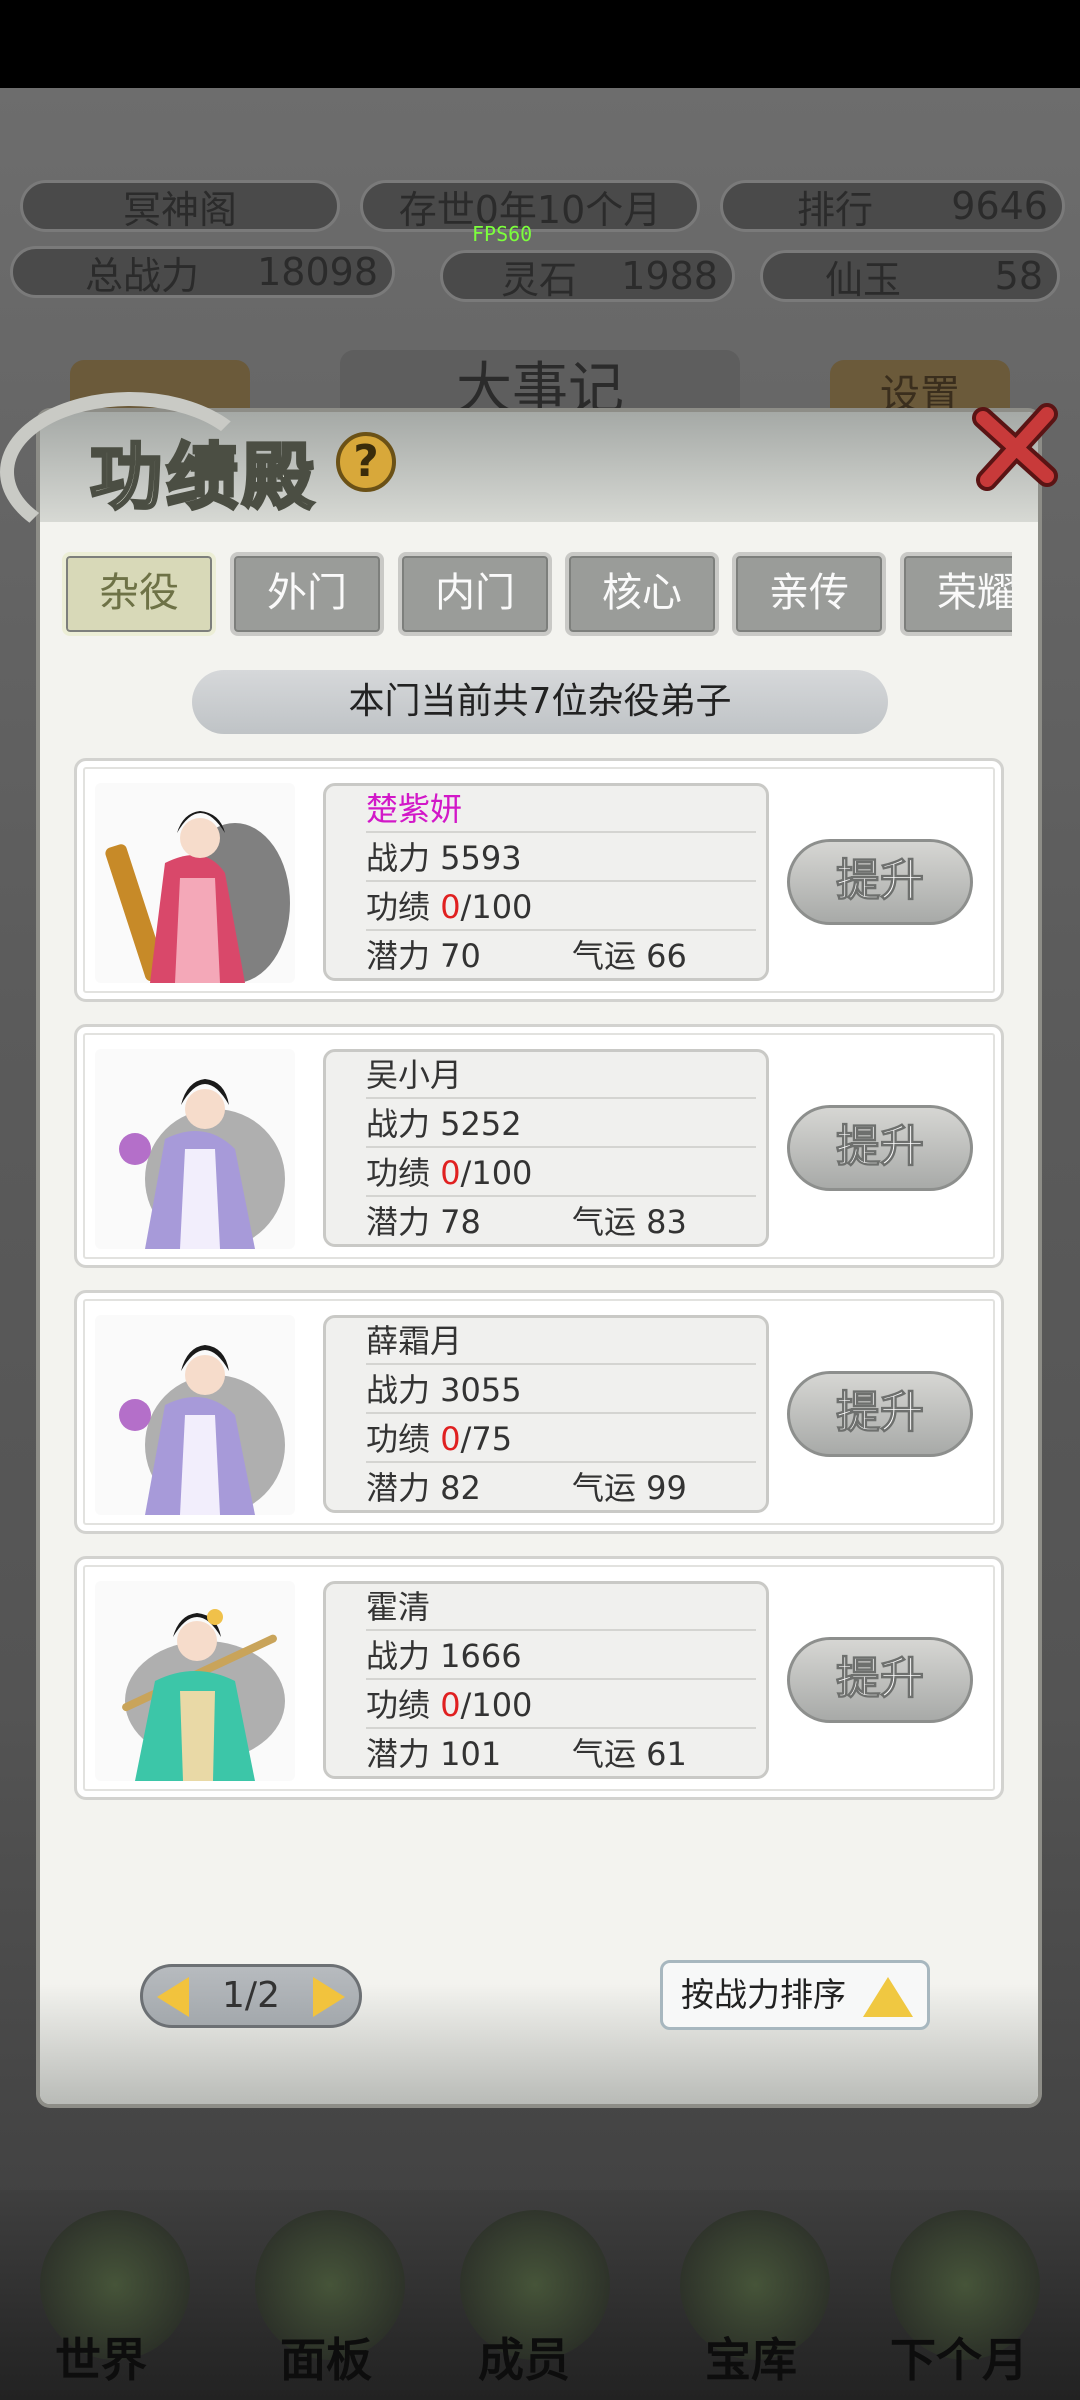 The height and width of the screenshot is (2400, 1080). What do you see at coordinates (629, 1488) in the screenshot?
I see `disciple-luck: 气运 99` at bounding box center [629, 1488].